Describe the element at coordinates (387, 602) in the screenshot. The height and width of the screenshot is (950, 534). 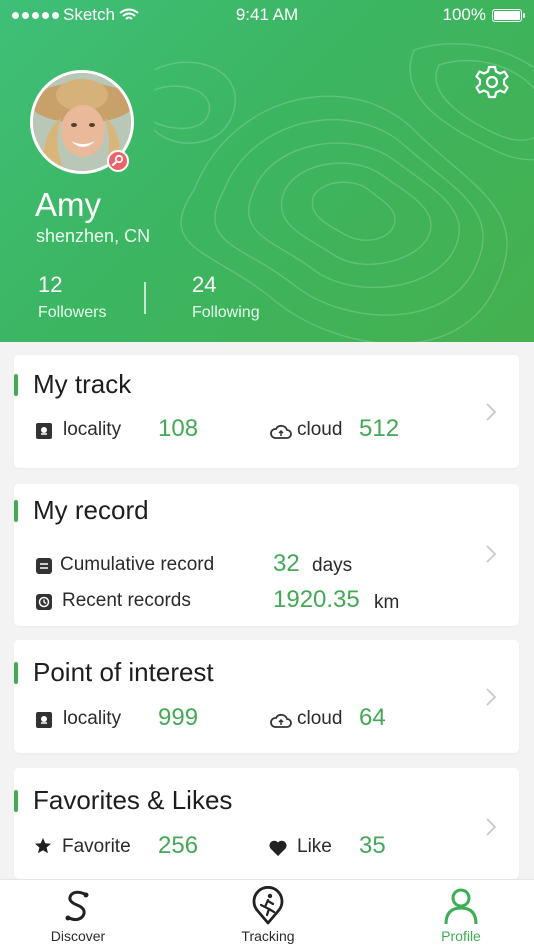
I see `recent-records-unit: km` at that location.